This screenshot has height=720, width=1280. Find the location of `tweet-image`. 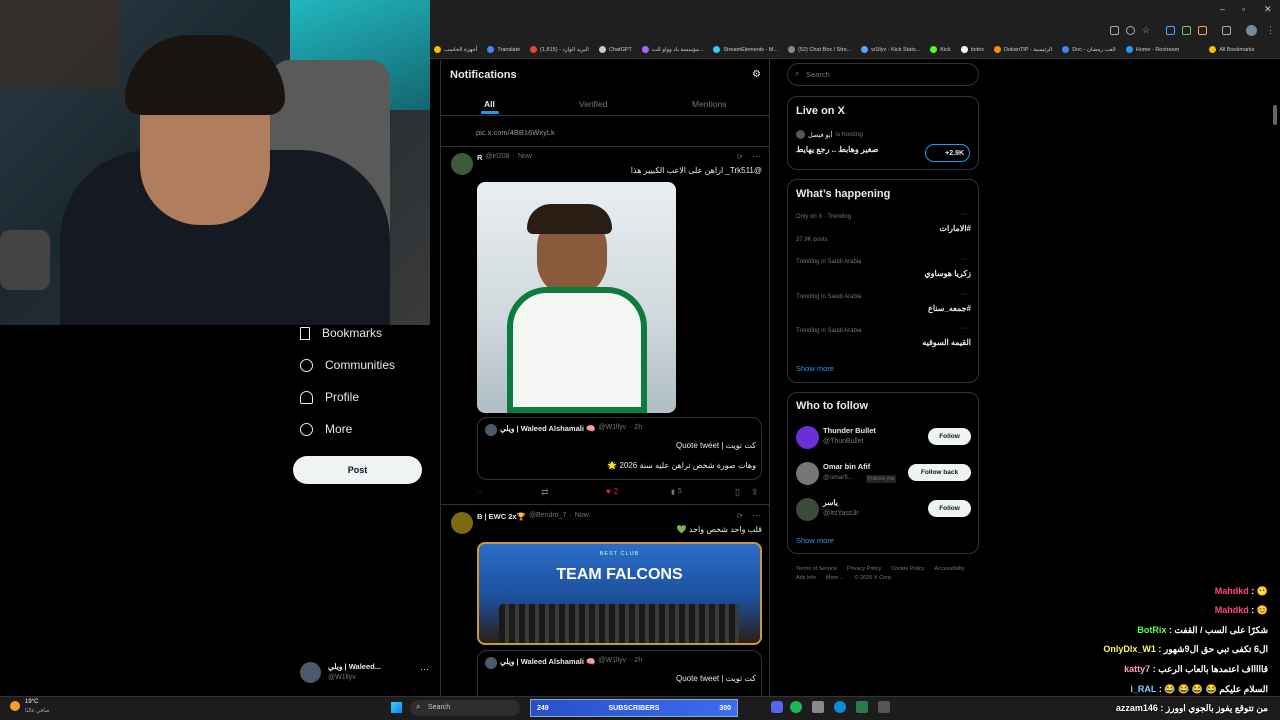

tweet-image is located at coordinates (576, 297).